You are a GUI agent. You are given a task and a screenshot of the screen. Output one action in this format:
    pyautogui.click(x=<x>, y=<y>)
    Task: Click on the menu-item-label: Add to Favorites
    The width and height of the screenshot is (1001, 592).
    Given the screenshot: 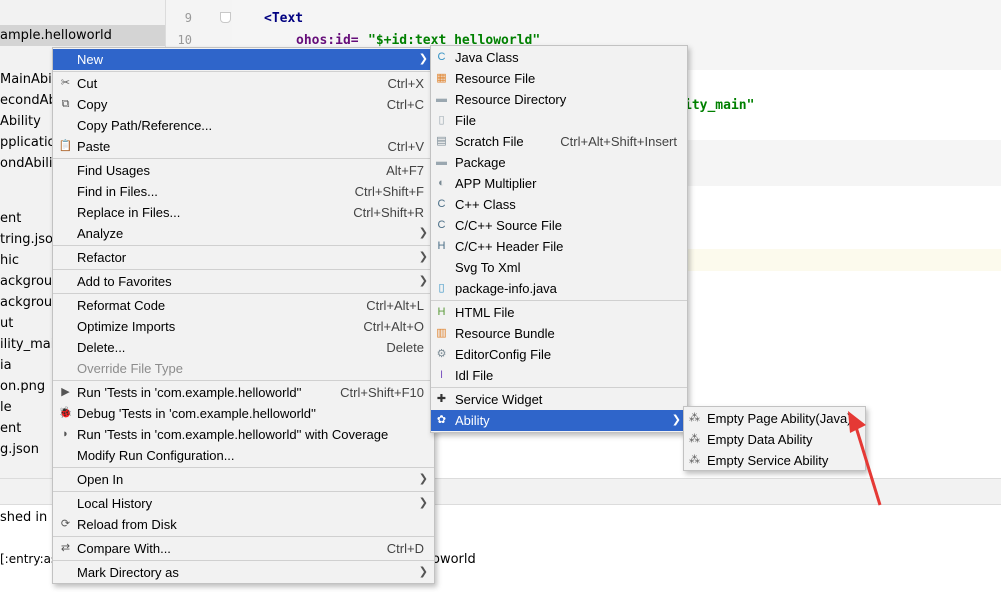 What is the action you would take?
    pyautogui.click(x=124, y=281)
    